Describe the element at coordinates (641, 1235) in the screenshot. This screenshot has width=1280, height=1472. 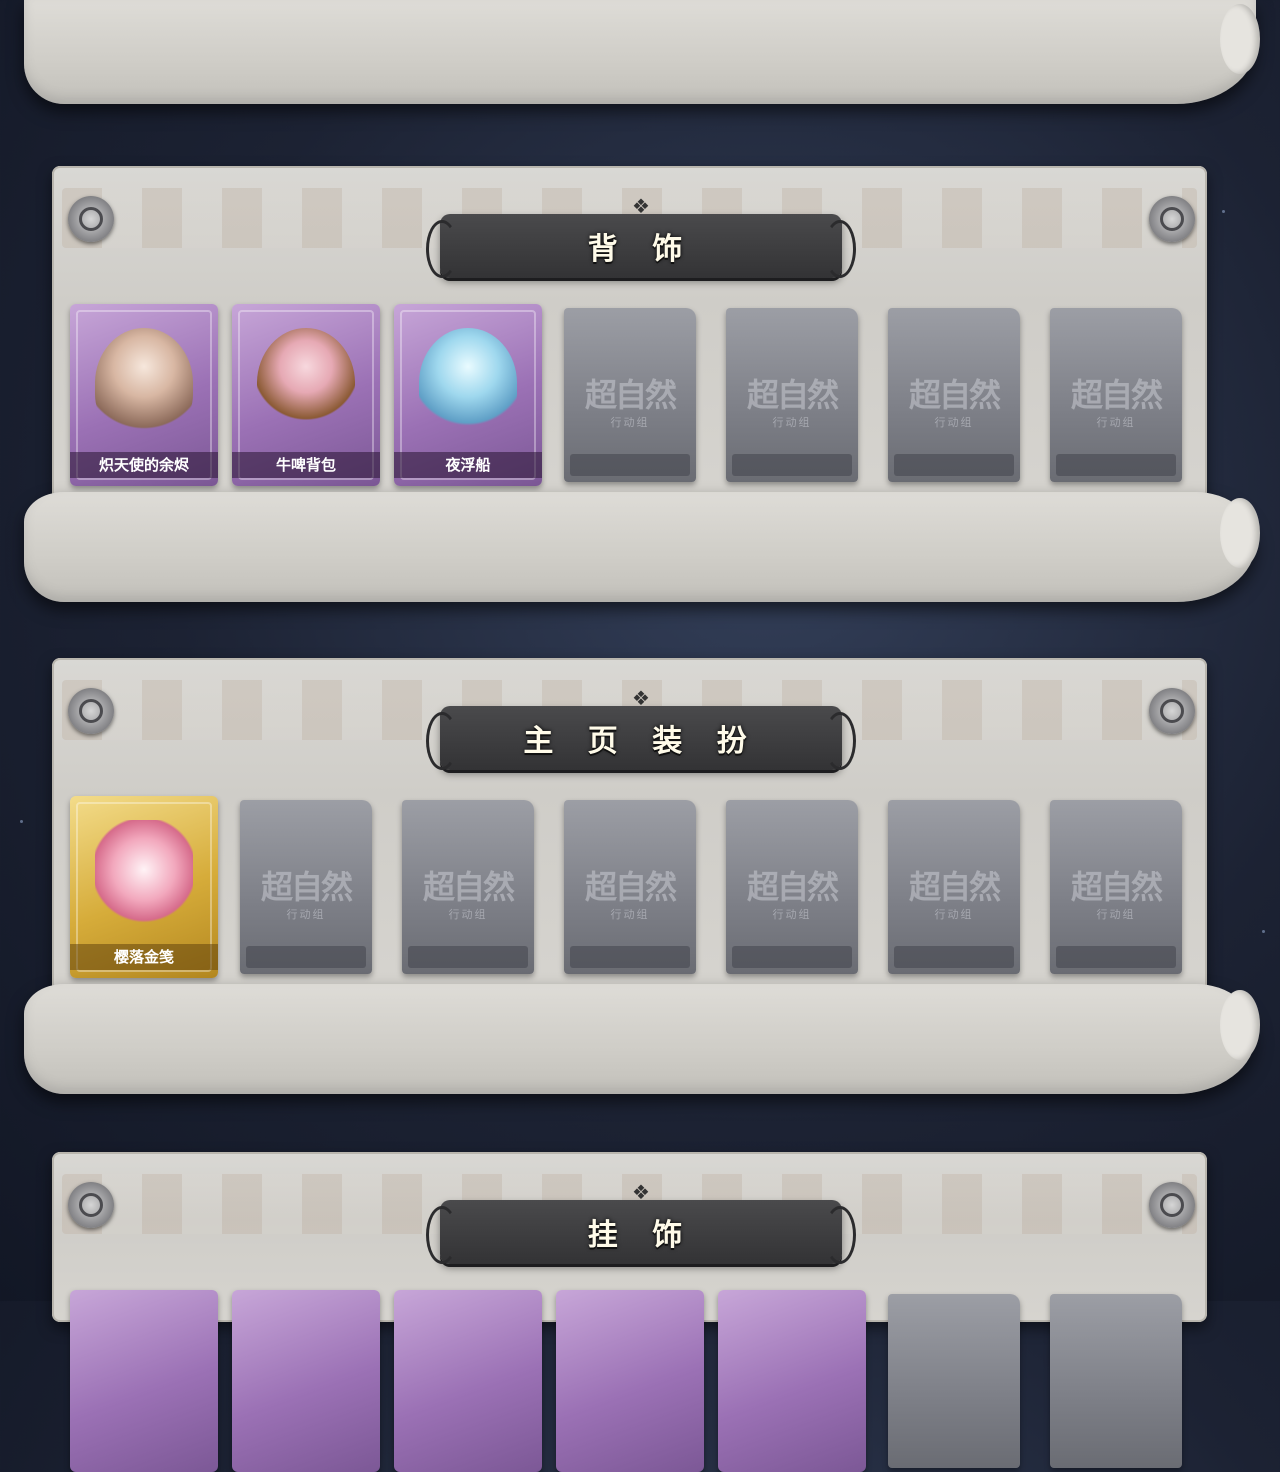
I see `section-title: 挂 饰` at that location.